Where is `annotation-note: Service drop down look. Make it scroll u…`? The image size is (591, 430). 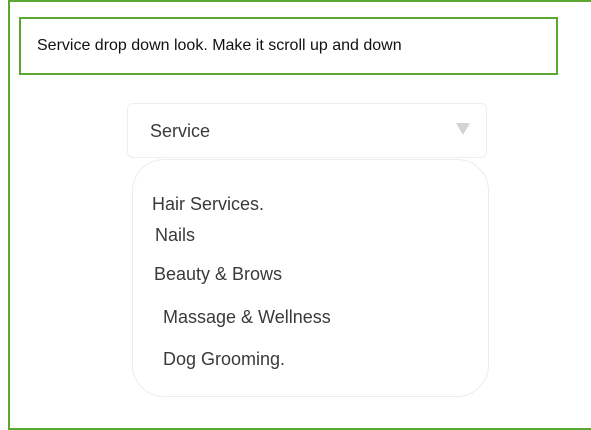
annotation-note: Service drop down look. Make it scroll u… is located at coordinates (288, 46).